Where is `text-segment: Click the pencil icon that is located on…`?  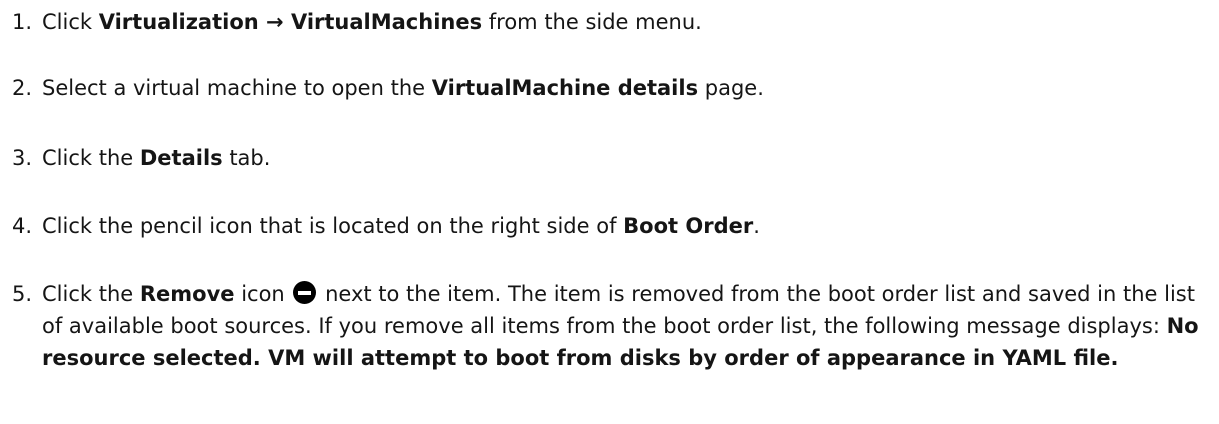 text-segment: Click the pencil icon that is located on… is located at coordinates (333, 226).